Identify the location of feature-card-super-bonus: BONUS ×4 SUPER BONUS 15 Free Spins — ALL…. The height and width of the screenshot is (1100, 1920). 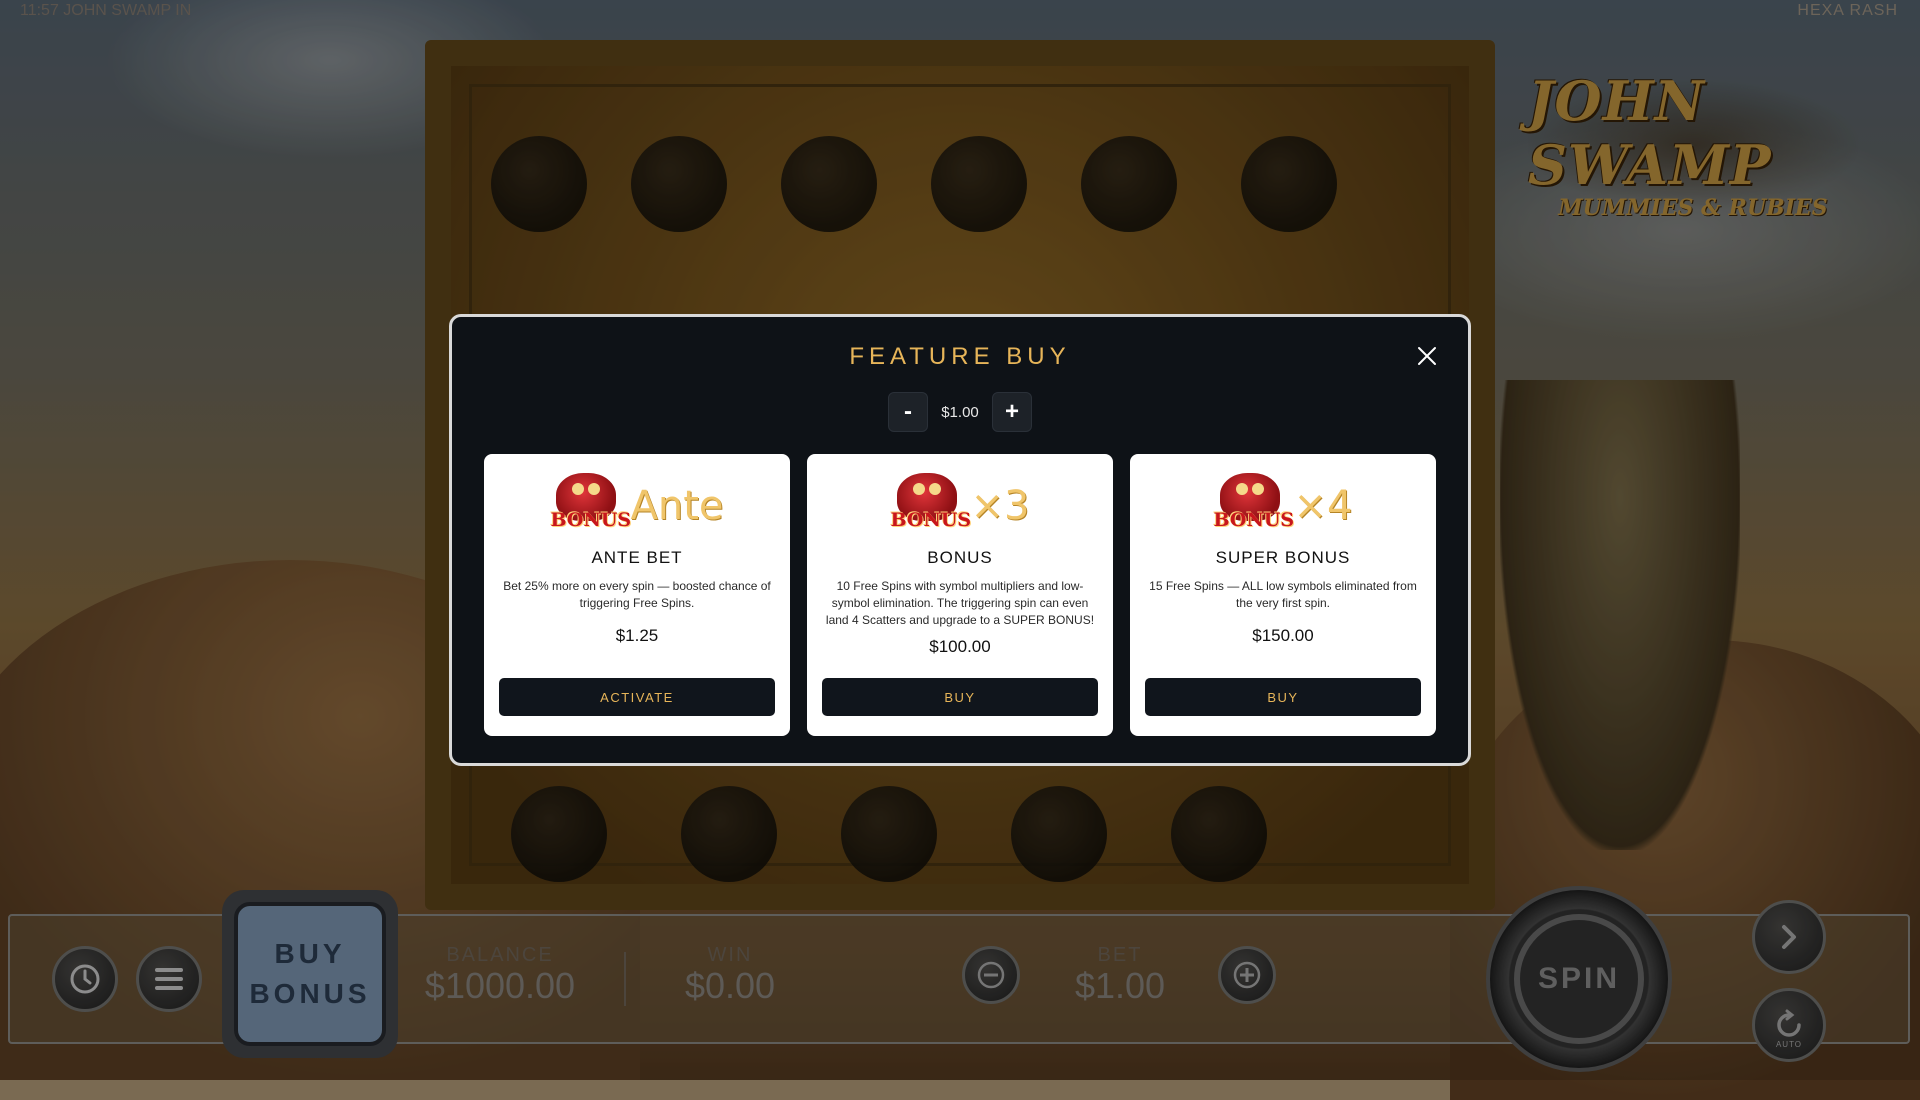
(1283, 595).